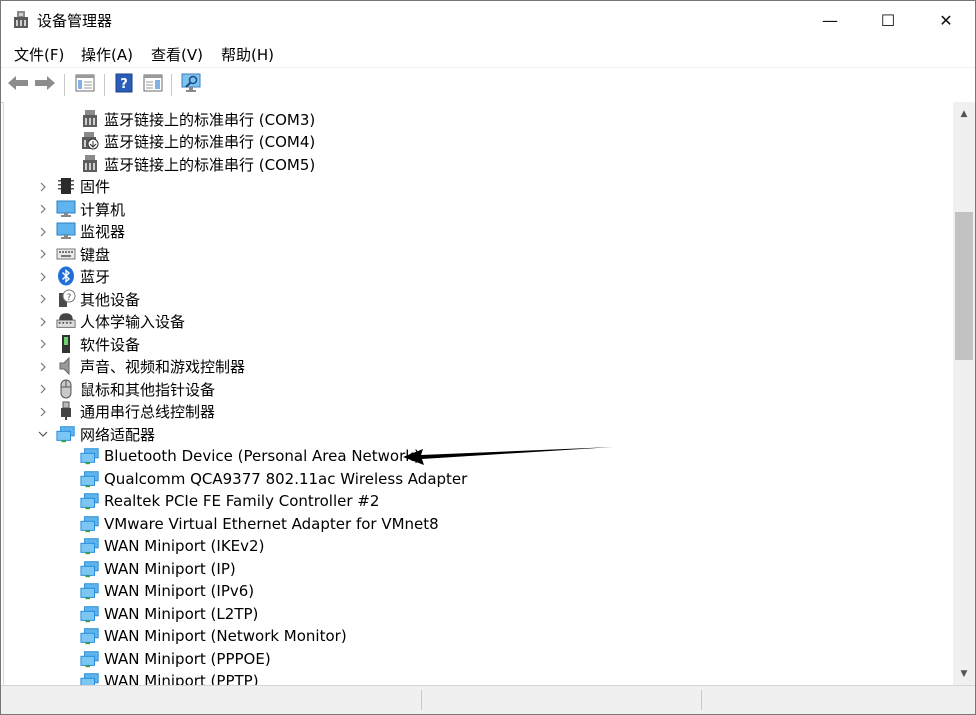 Image resolution: width=976 pixels, height=715 pixels. Describe the element at coordinates (169, 614) in the screenshot. I see `tree-item-wan-l2tp: WAN Miniport (L2TP)` at that location.